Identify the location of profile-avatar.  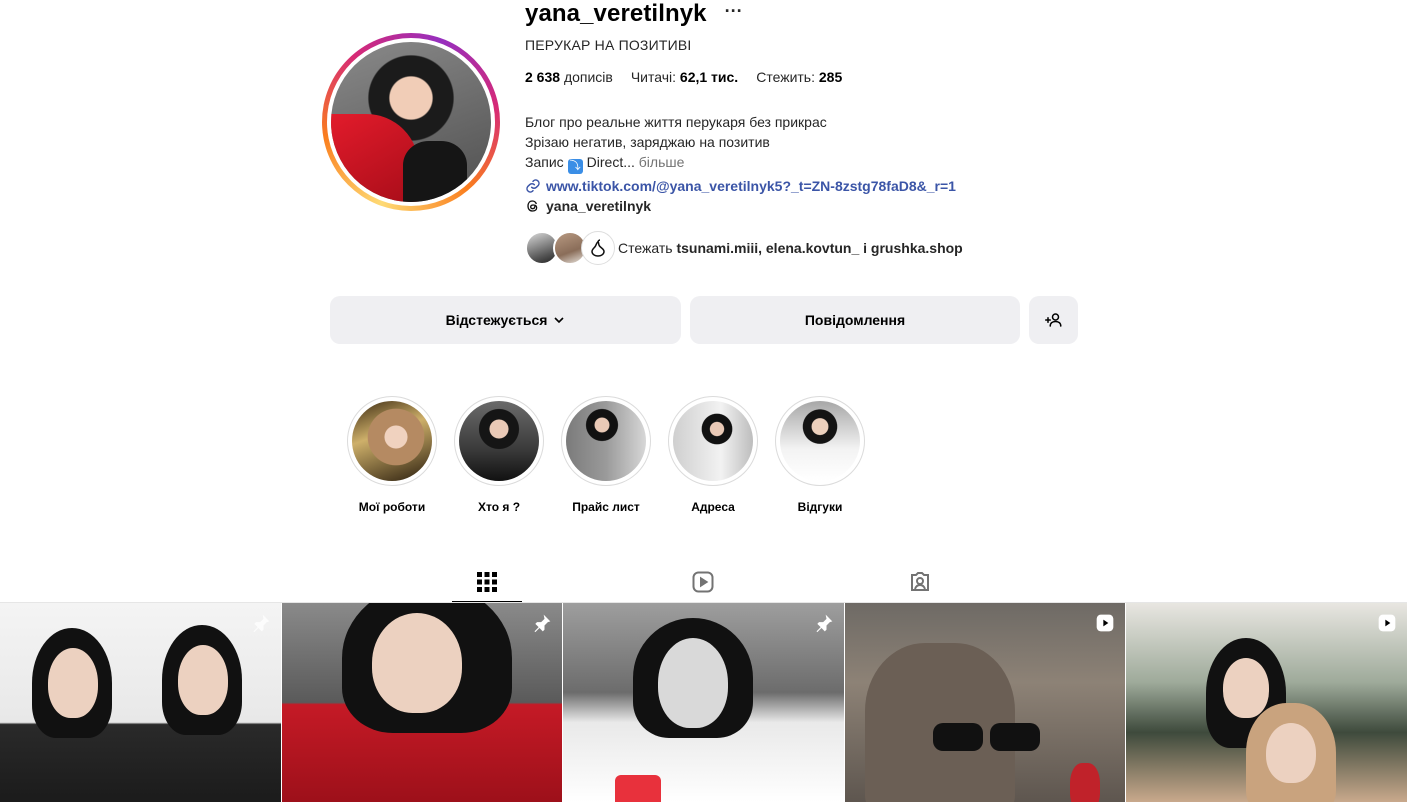
(411, 122).